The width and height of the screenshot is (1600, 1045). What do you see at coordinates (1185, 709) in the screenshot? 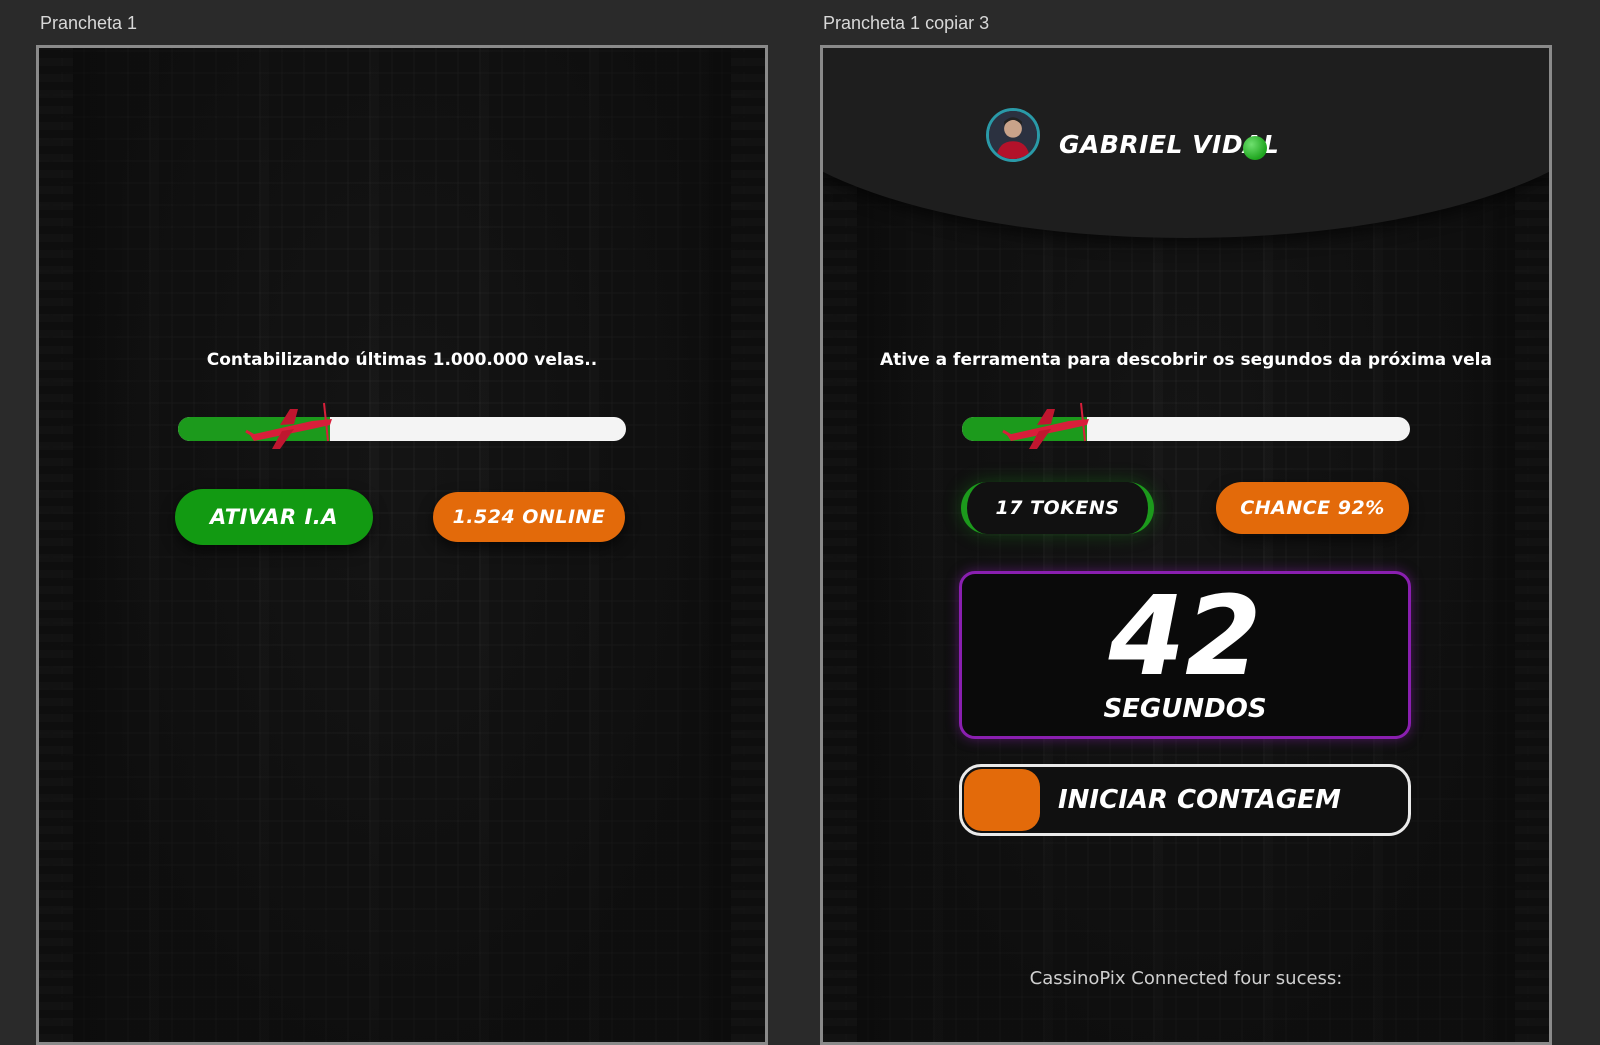
I see `countdown-unit: SEGUNDOS` at bounding box center [1185, 709].